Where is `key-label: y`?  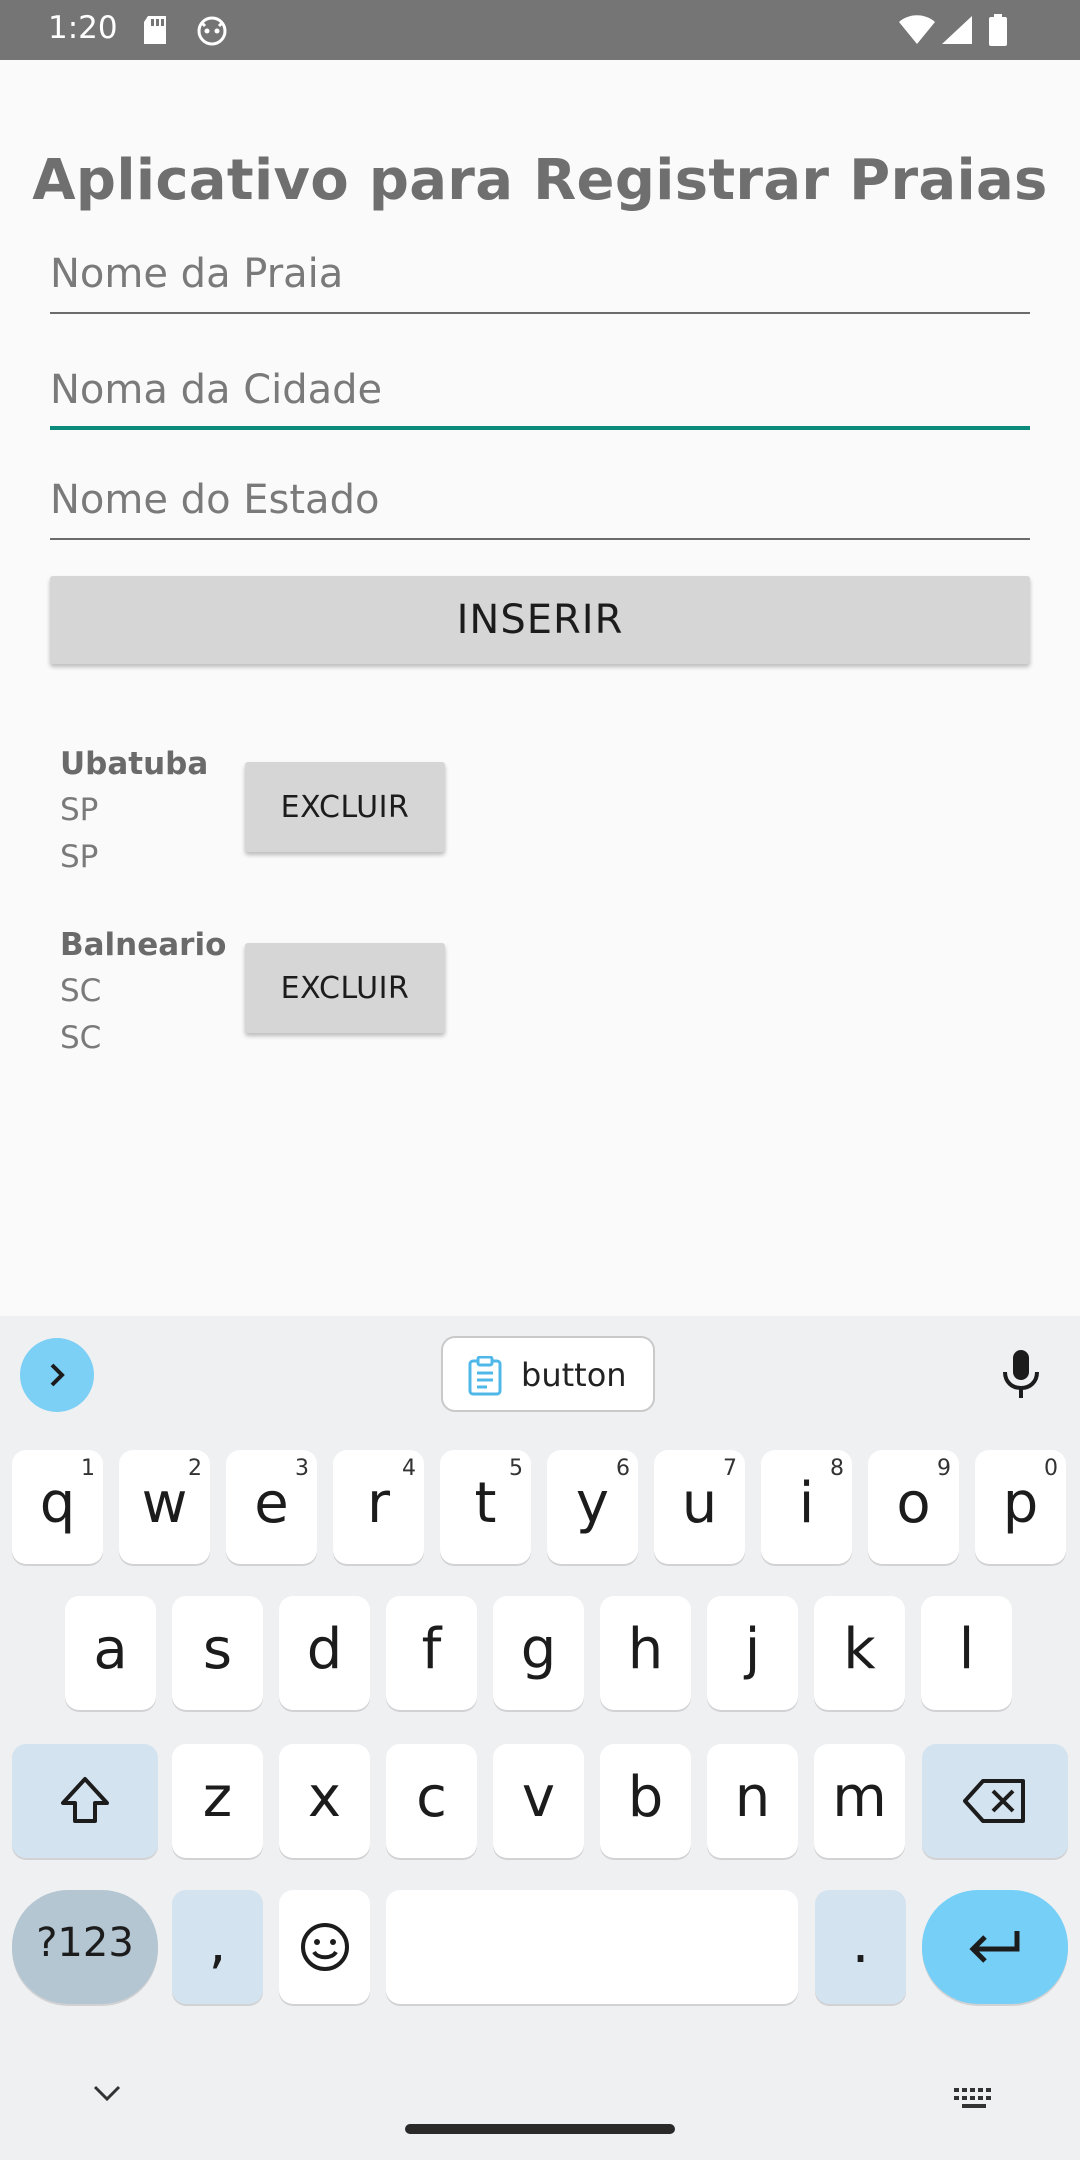
key-label: y is located at coordinates (592, 1503).